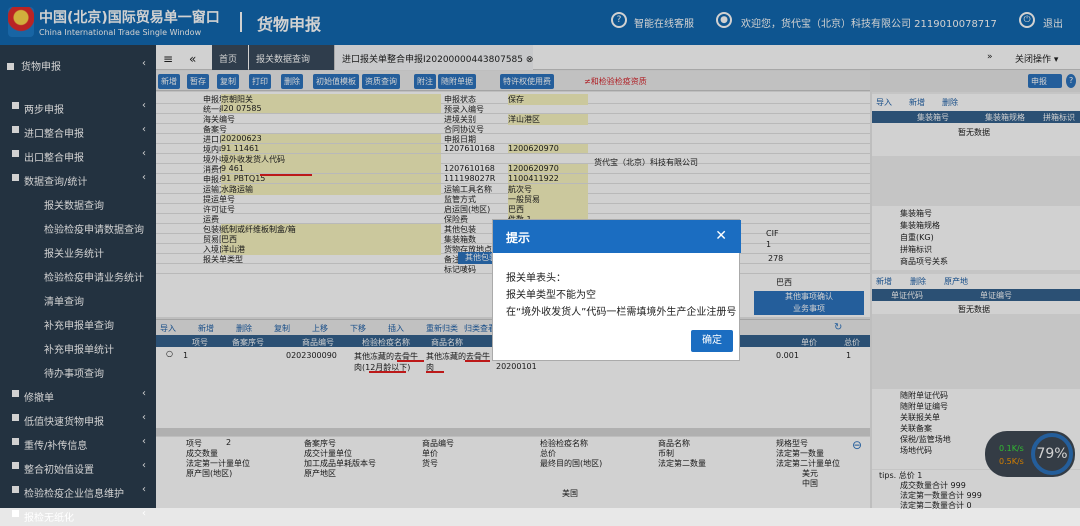 This screenshot has height=526, width=1080. Describe the element at coordinates (518, 238) in the screenshot. I see `dialog-title: 提示` at that location.